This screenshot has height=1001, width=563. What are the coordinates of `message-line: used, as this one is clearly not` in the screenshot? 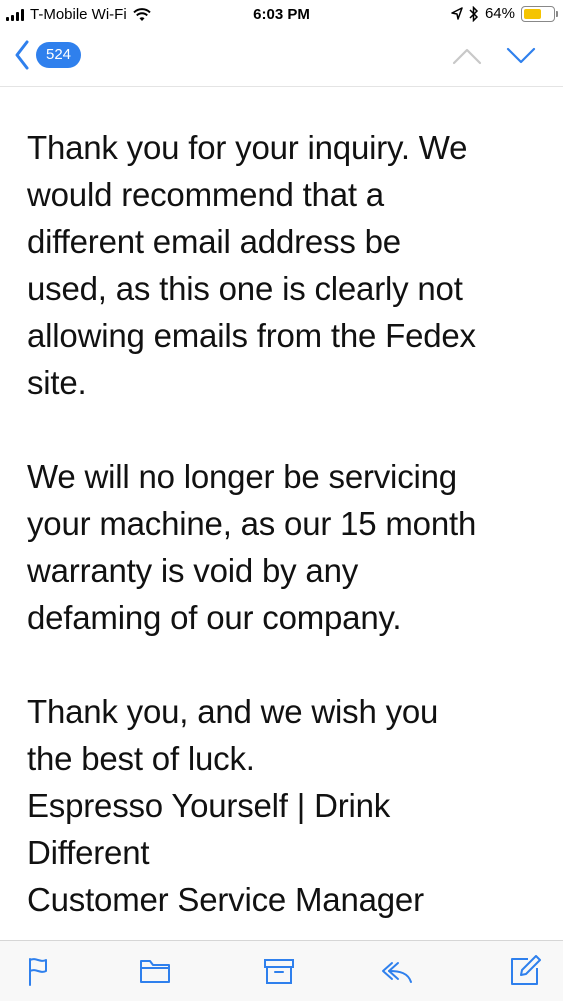 It's located at (245, 288).